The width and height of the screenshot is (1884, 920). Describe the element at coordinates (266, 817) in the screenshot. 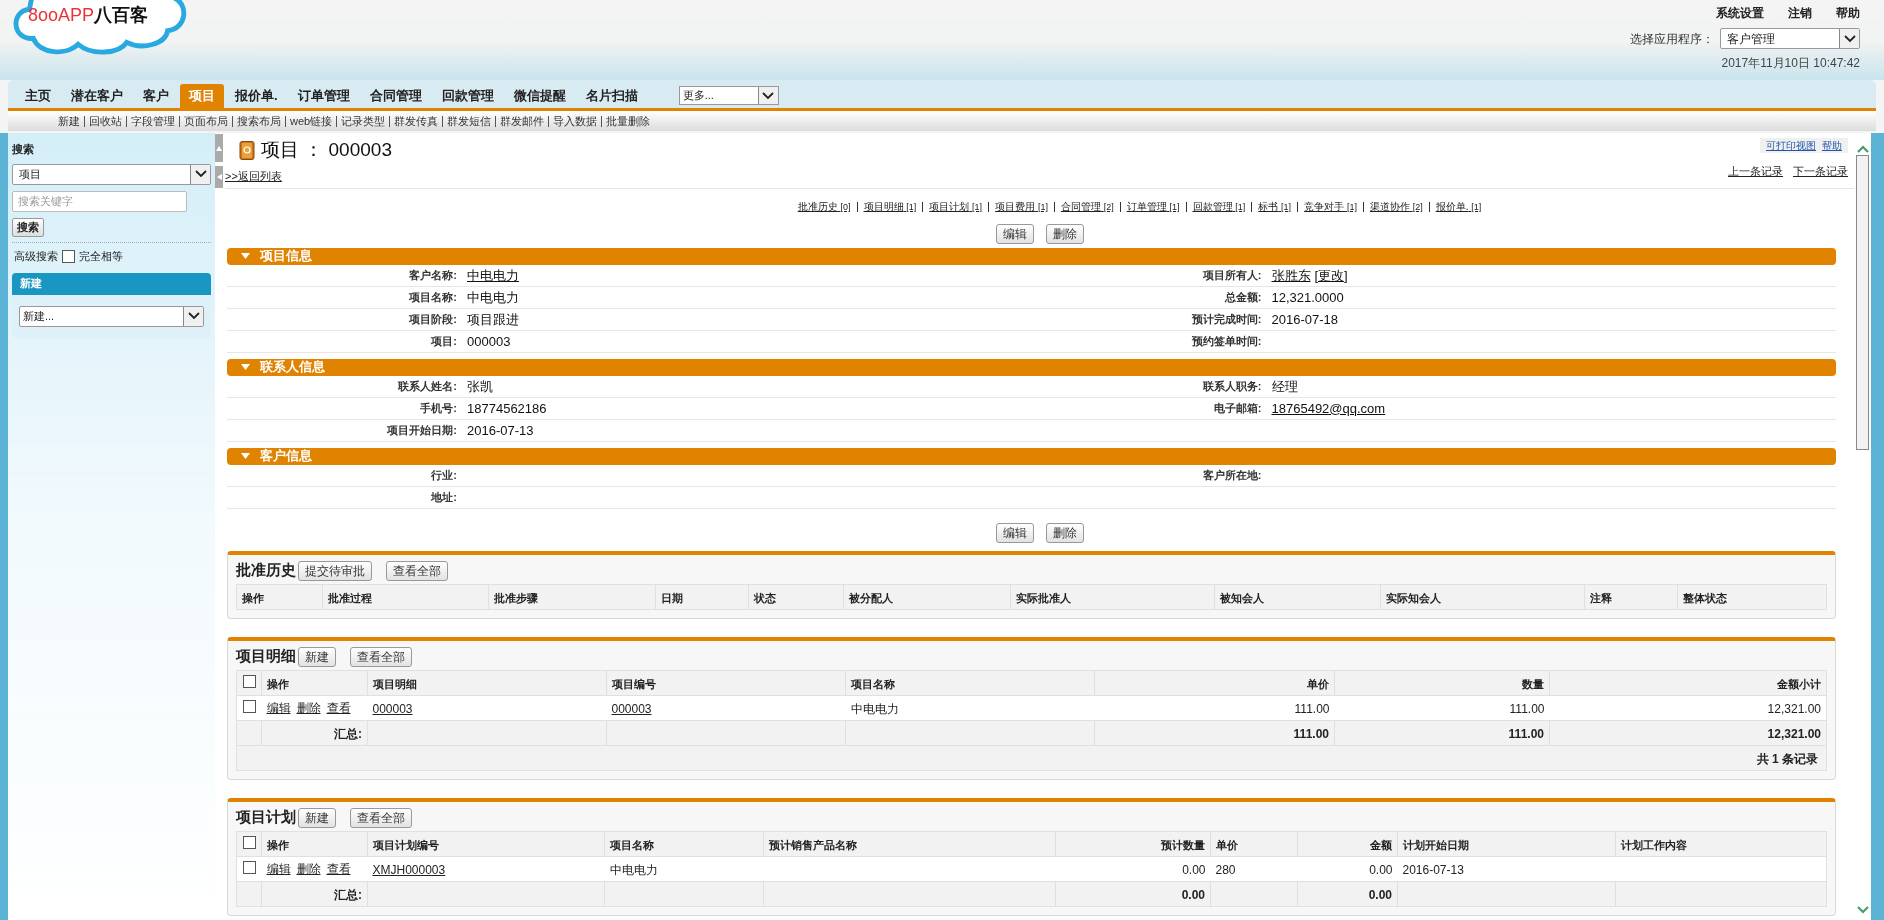

I see `list-title: 项目计划` at that location.